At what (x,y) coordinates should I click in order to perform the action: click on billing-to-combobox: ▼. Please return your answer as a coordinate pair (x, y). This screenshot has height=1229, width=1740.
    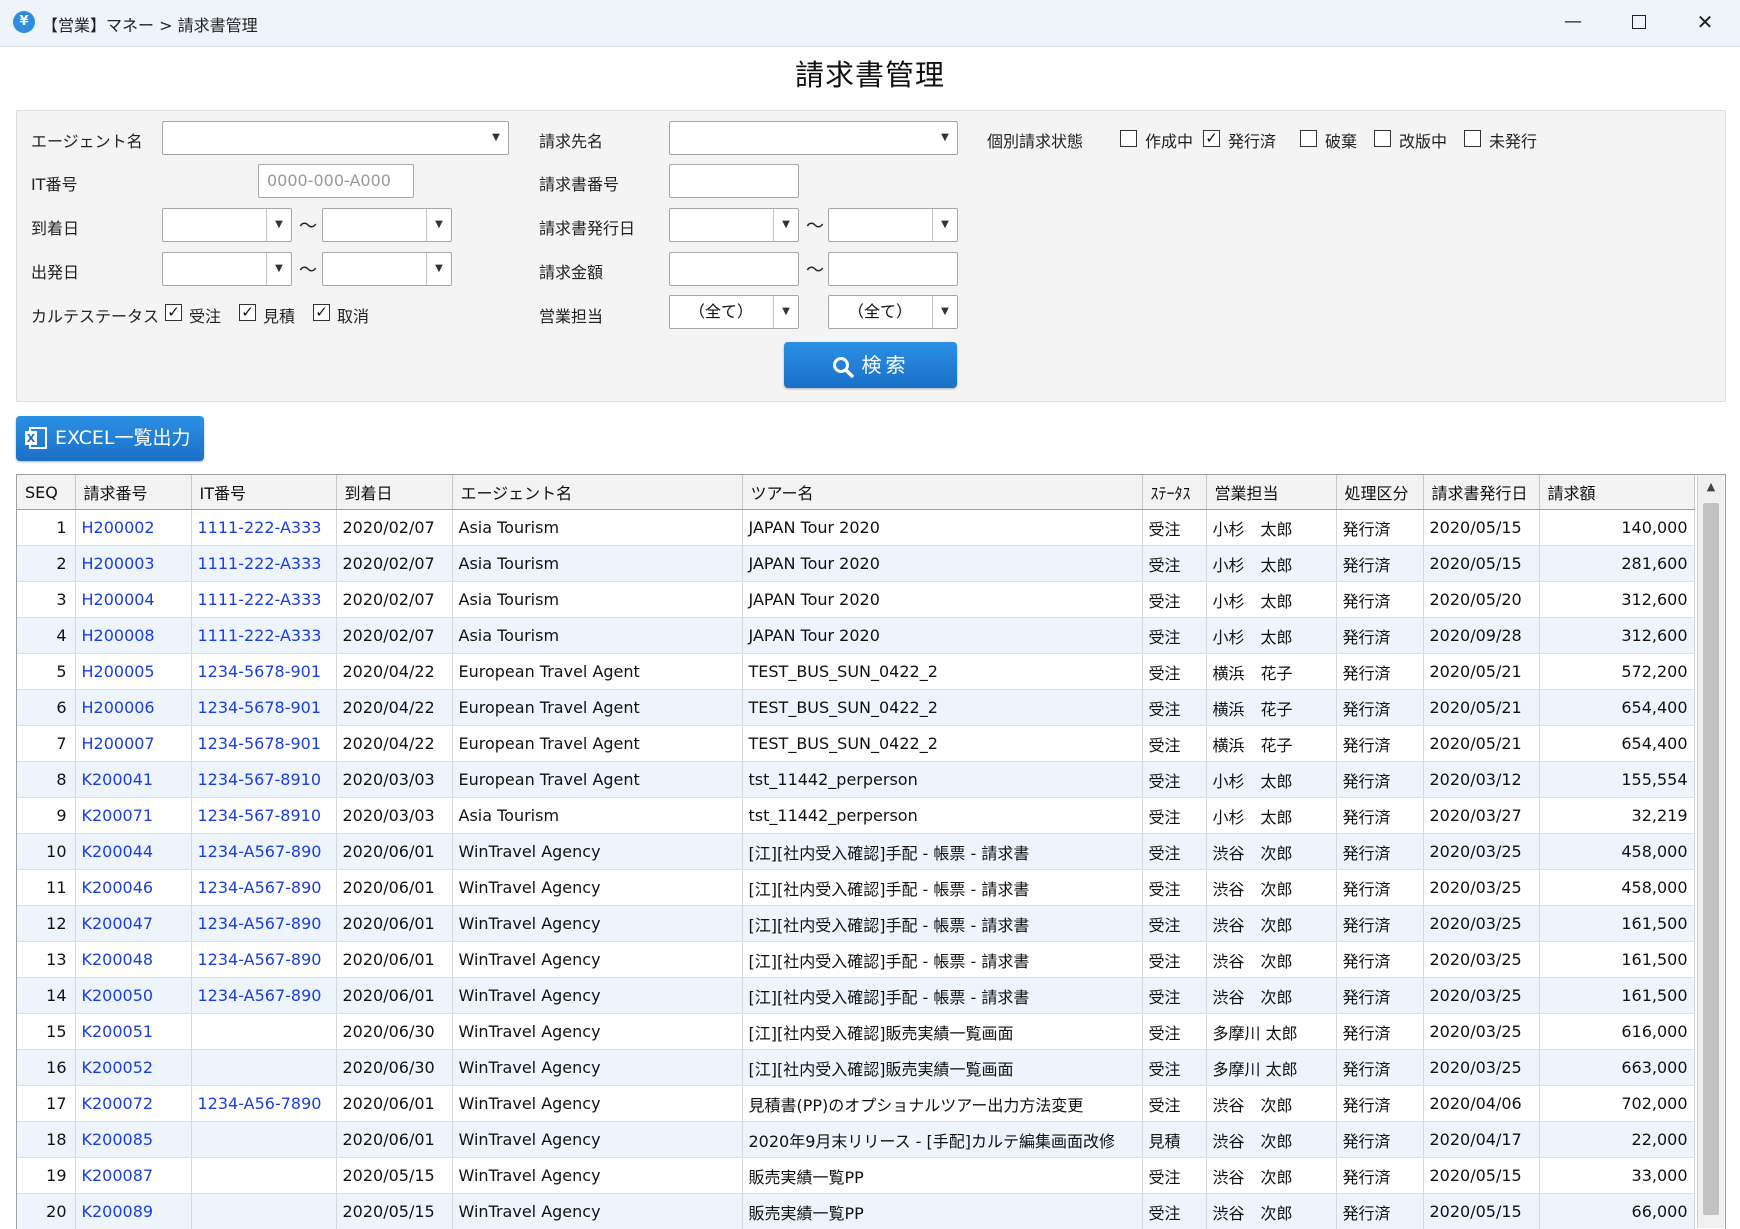
    Looking at the image, I should click on (813, 138).